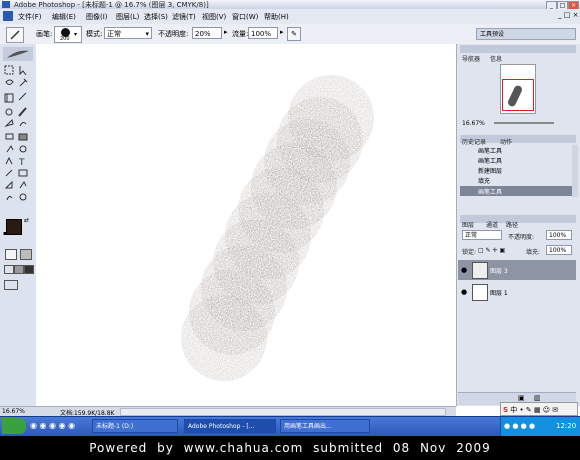 This screenshot has height=460, width=580. I want to click on fill-input: 100%, so click(559, 250).